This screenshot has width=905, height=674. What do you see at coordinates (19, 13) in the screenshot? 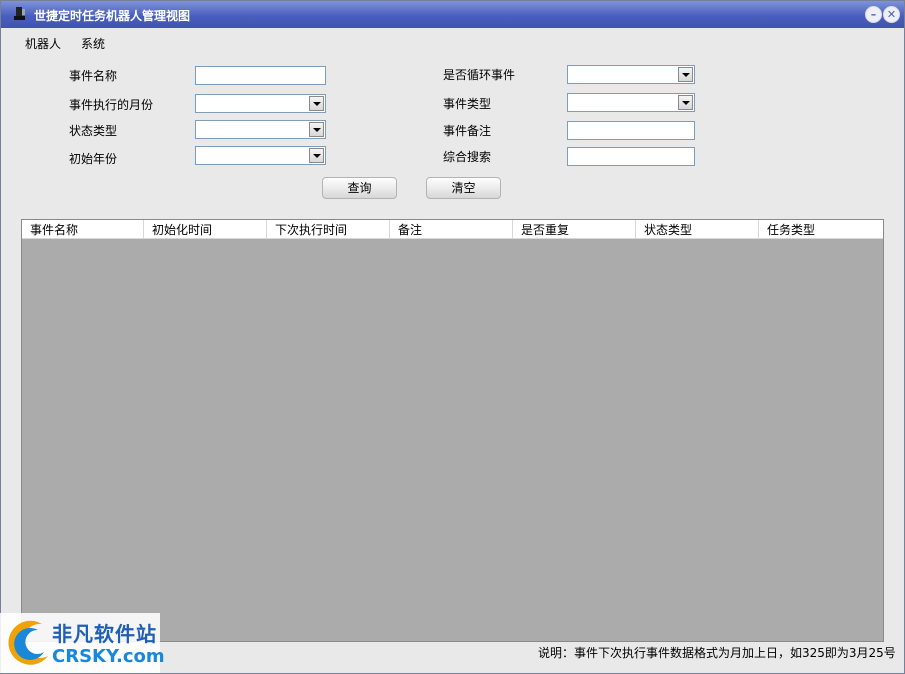
I see `app-robot-icon` at bounding box center [19, 13].